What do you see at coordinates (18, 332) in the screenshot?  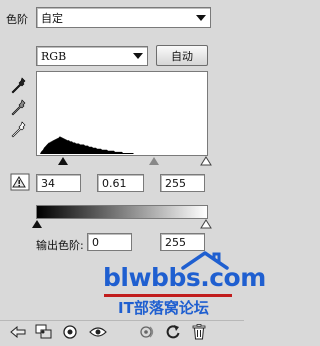 I see `adjustment-return-icon` at bounding box center [18, 332].